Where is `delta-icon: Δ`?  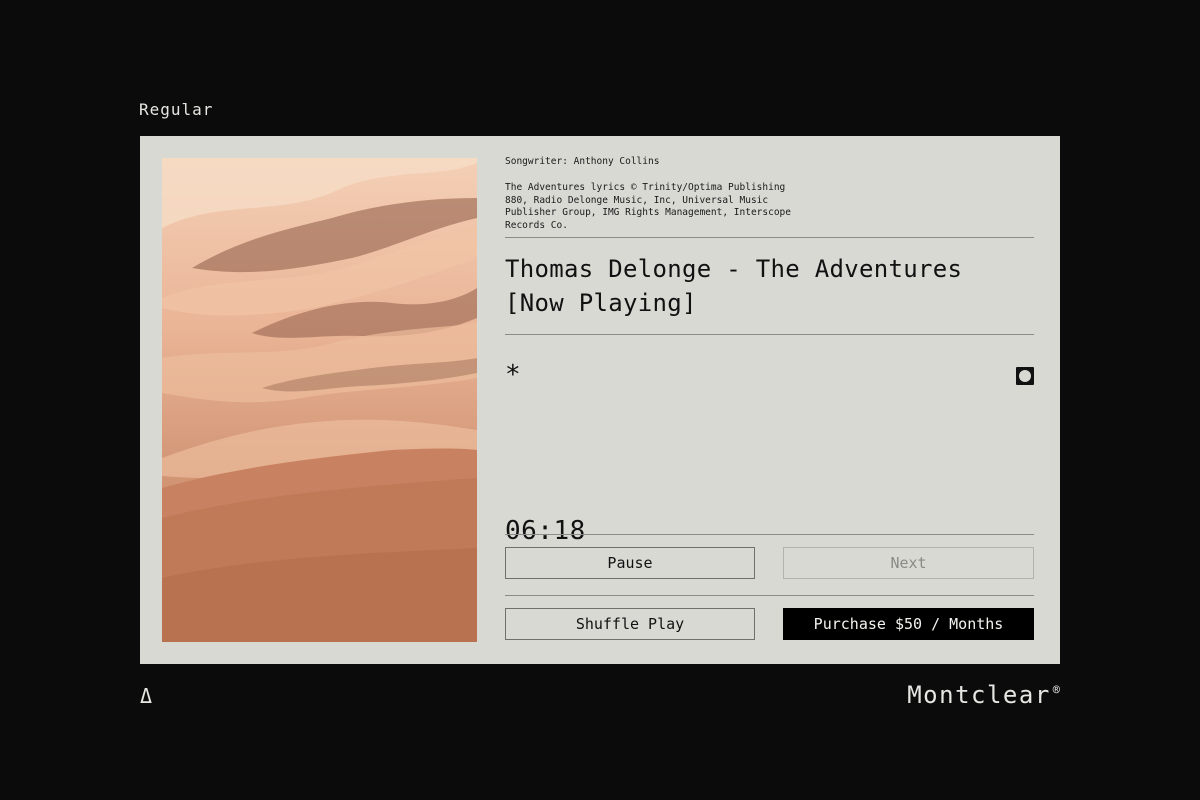 delta-icon: Δ is located at coordinates (146, 696).